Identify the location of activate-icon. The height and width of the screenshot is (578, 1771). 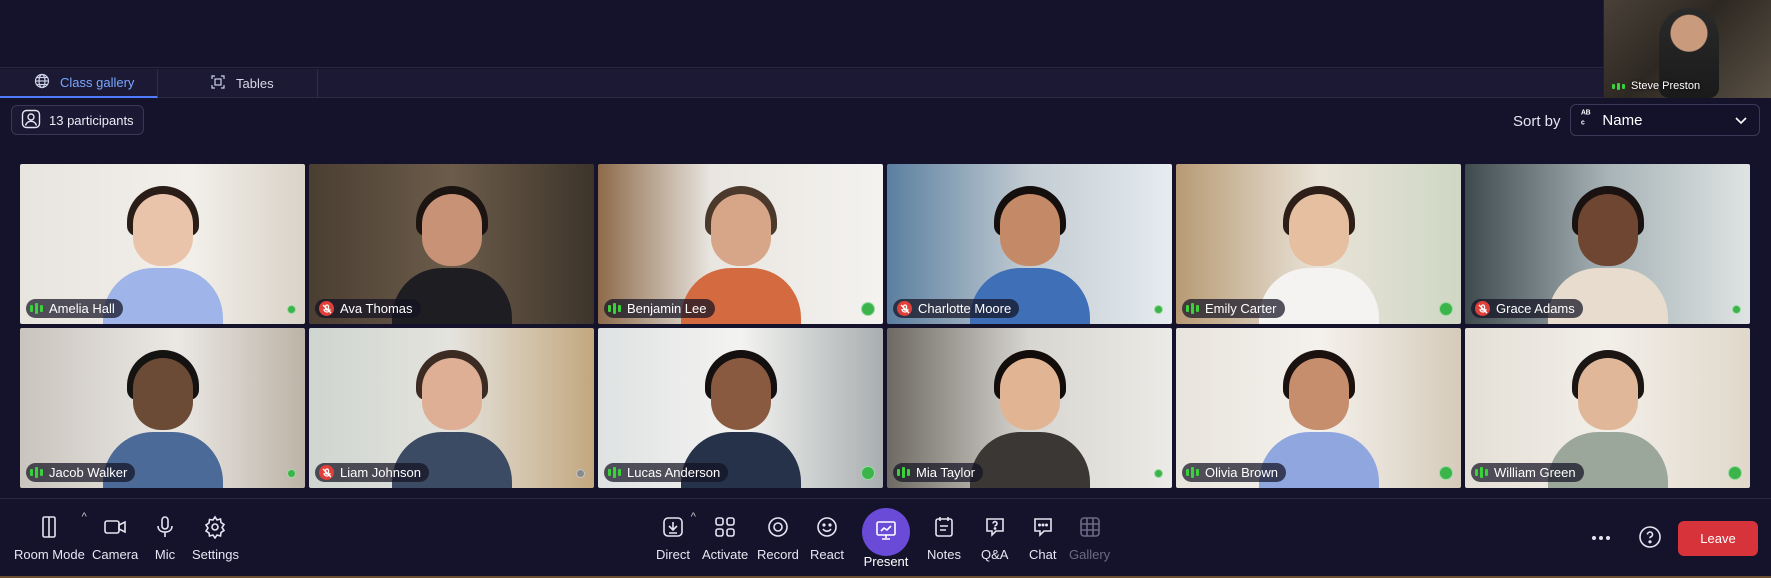
(725, 528).